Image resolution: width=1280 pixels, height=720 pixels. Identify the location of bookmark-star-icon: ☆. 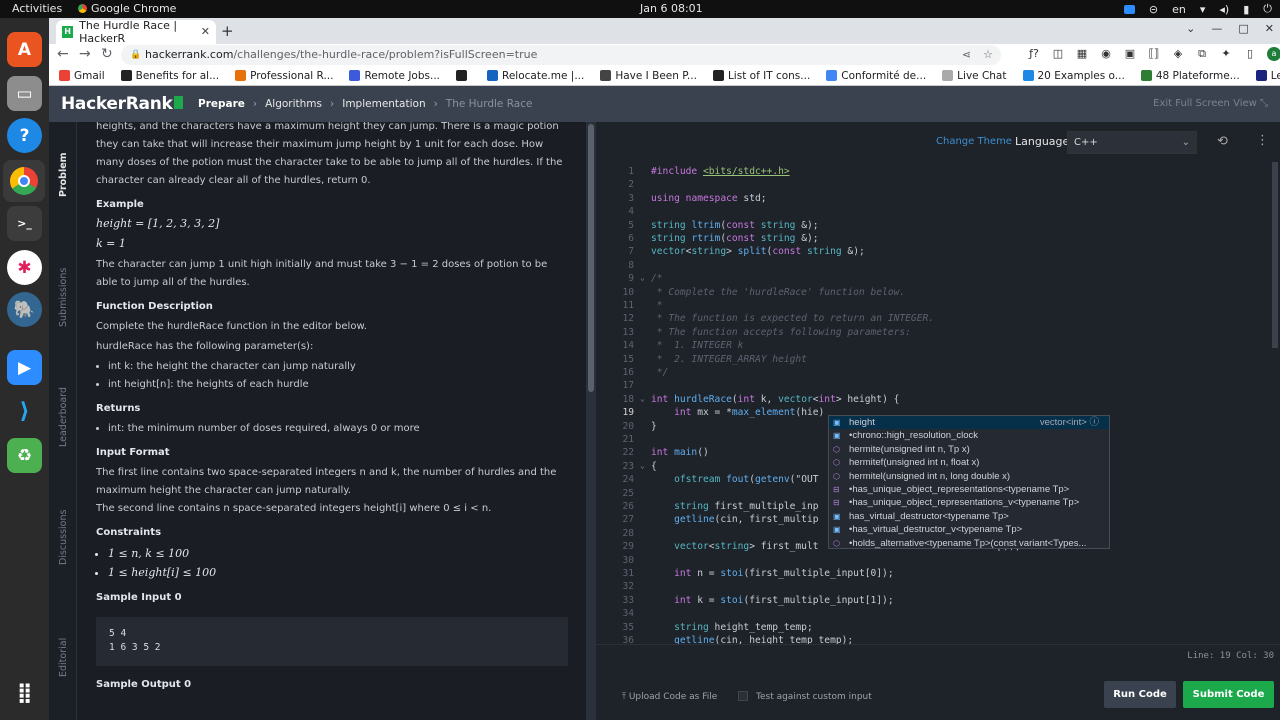
(988, 55).